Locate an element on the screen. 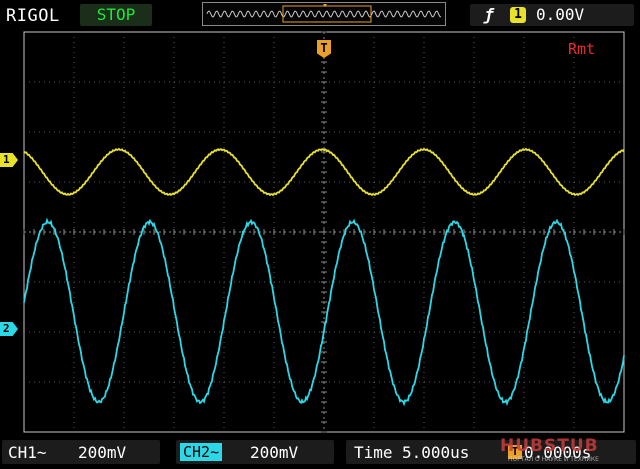 The height and width of the screenshot is (469, 640). ch1-scale-readout: CH1~ 200mV is located at coordinates (81, 452).